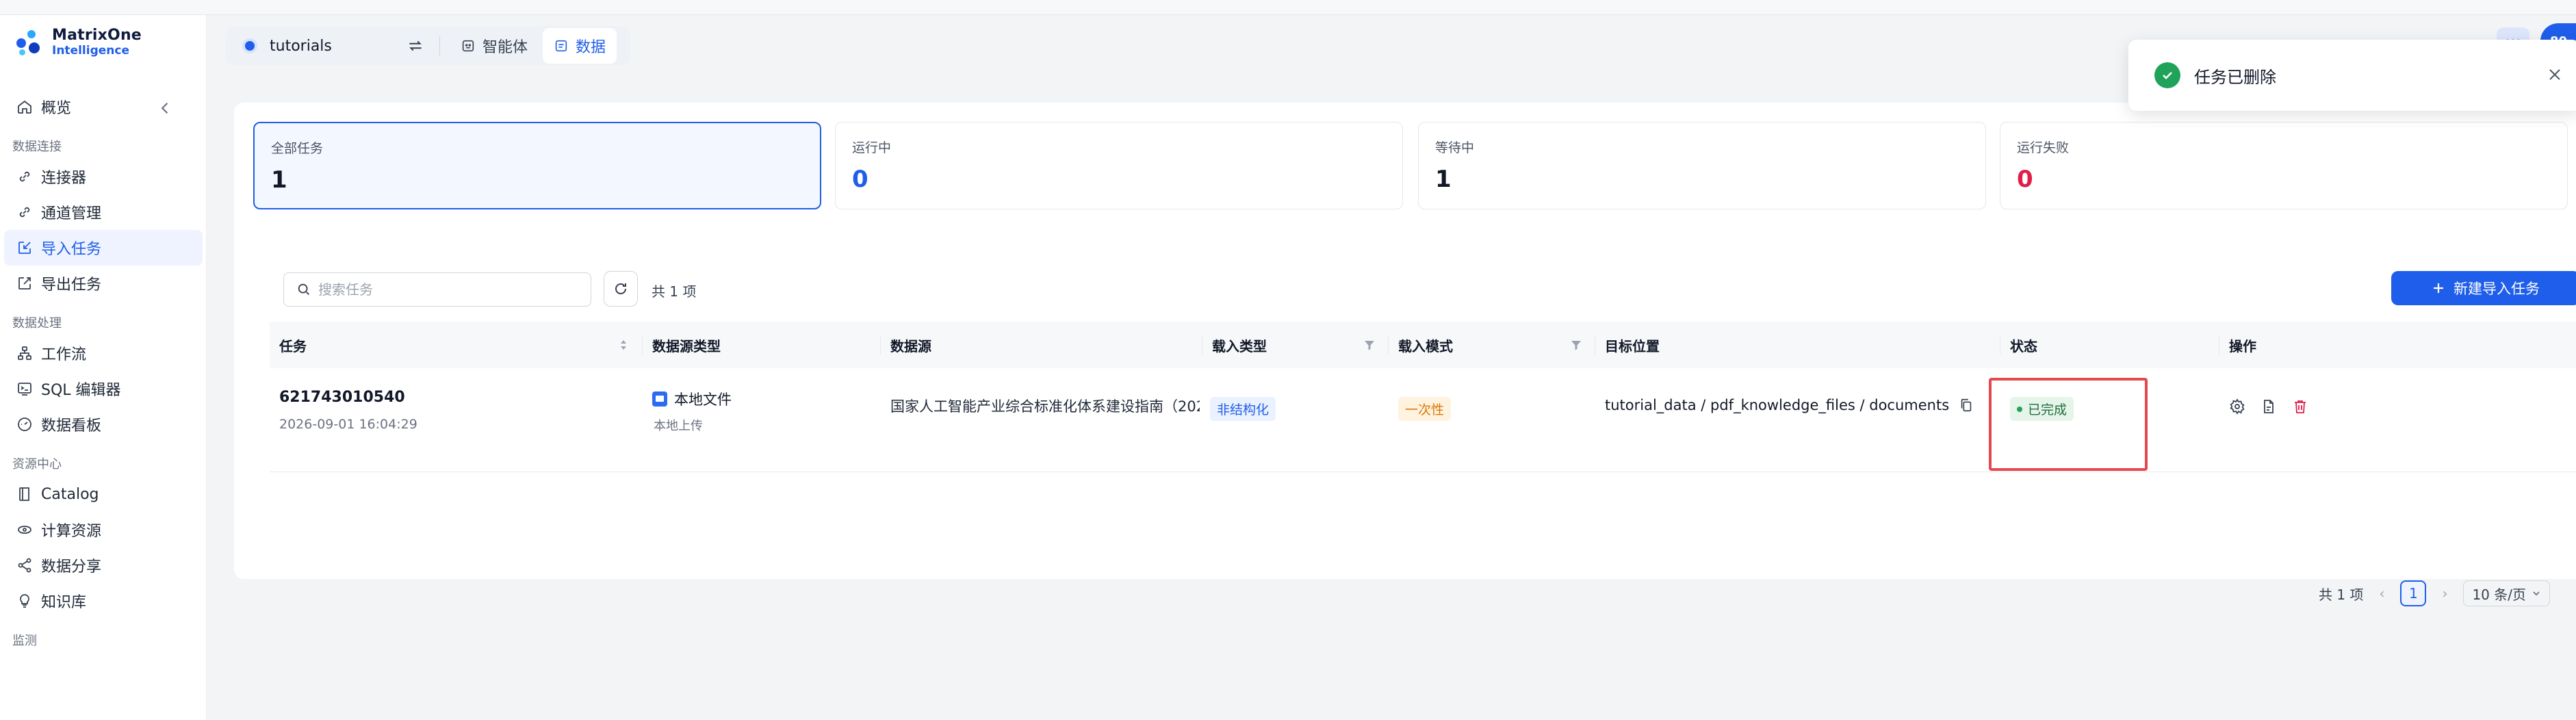  What do you see at coordinates (2237, 406) in the screenshot?
I see `settings-icon` at bounding box center [2237, 406].